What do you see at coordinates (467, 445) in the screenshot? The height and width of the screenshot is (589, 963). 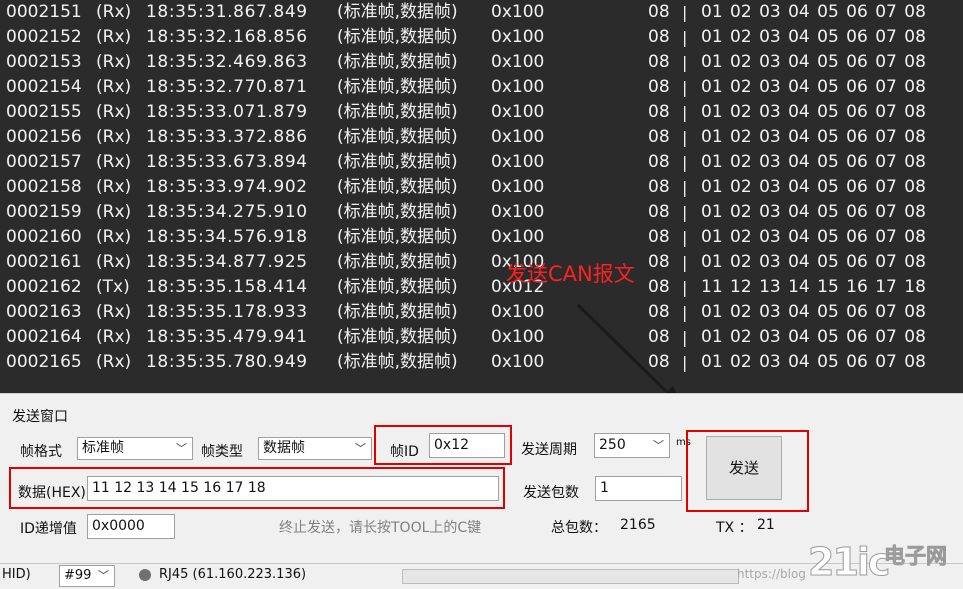 I see `frame-id-input: 0x12` at bounding box center [467, 445].